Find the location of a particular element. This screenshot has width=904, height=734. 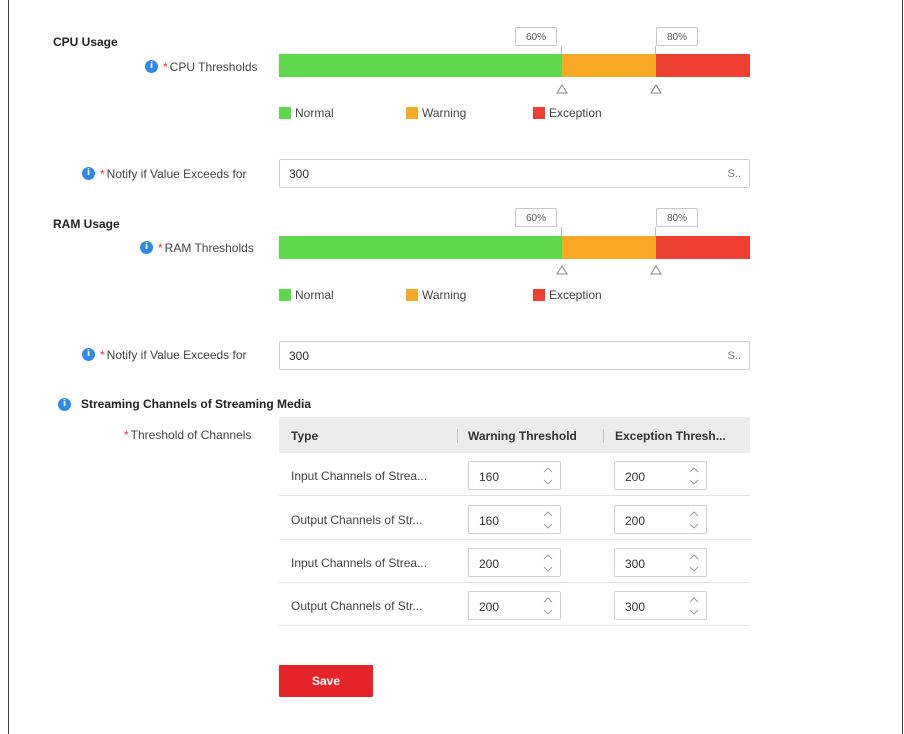

cpu-legend-normal-swatch is located at coordinates (285, 113).